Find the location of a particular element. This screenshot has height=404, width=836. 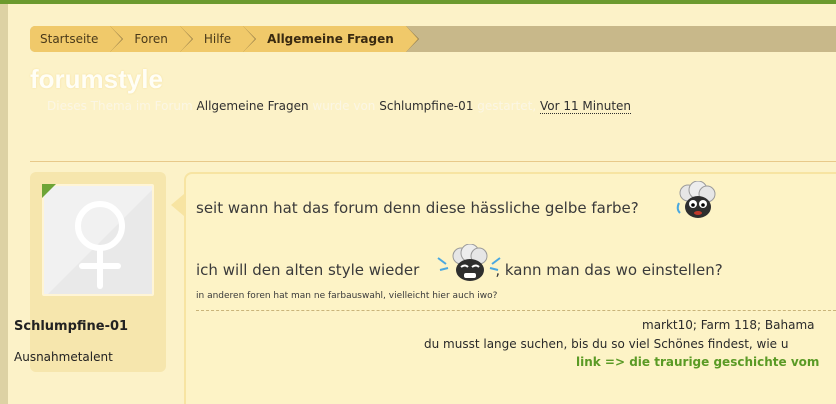

avatar-online-marker is located at coordinates (49, 191).